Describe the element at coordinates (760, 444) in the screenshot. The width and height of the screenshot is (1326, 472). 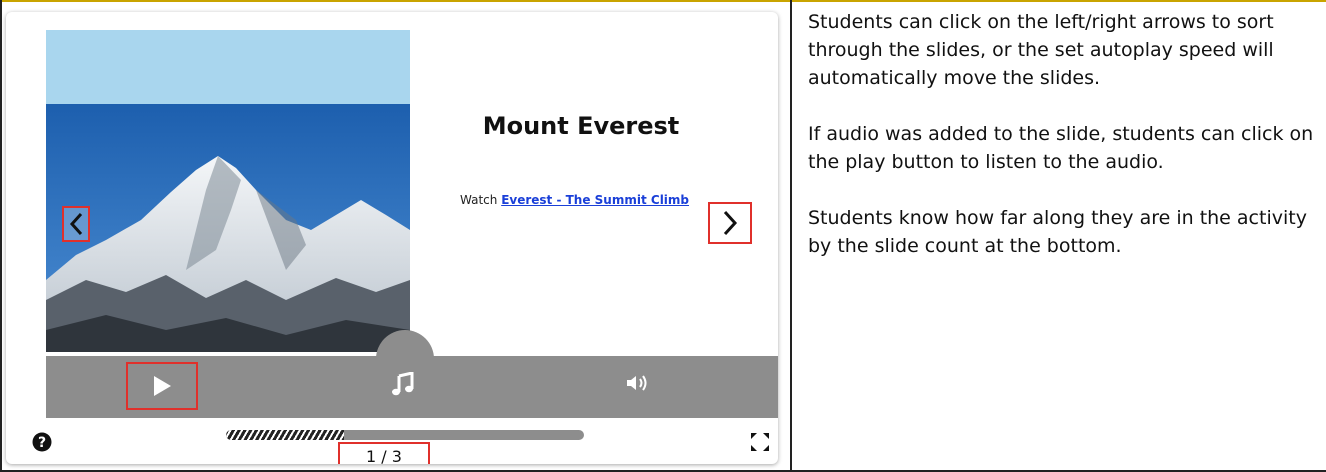
I see `fullscreen-icon` at that location.